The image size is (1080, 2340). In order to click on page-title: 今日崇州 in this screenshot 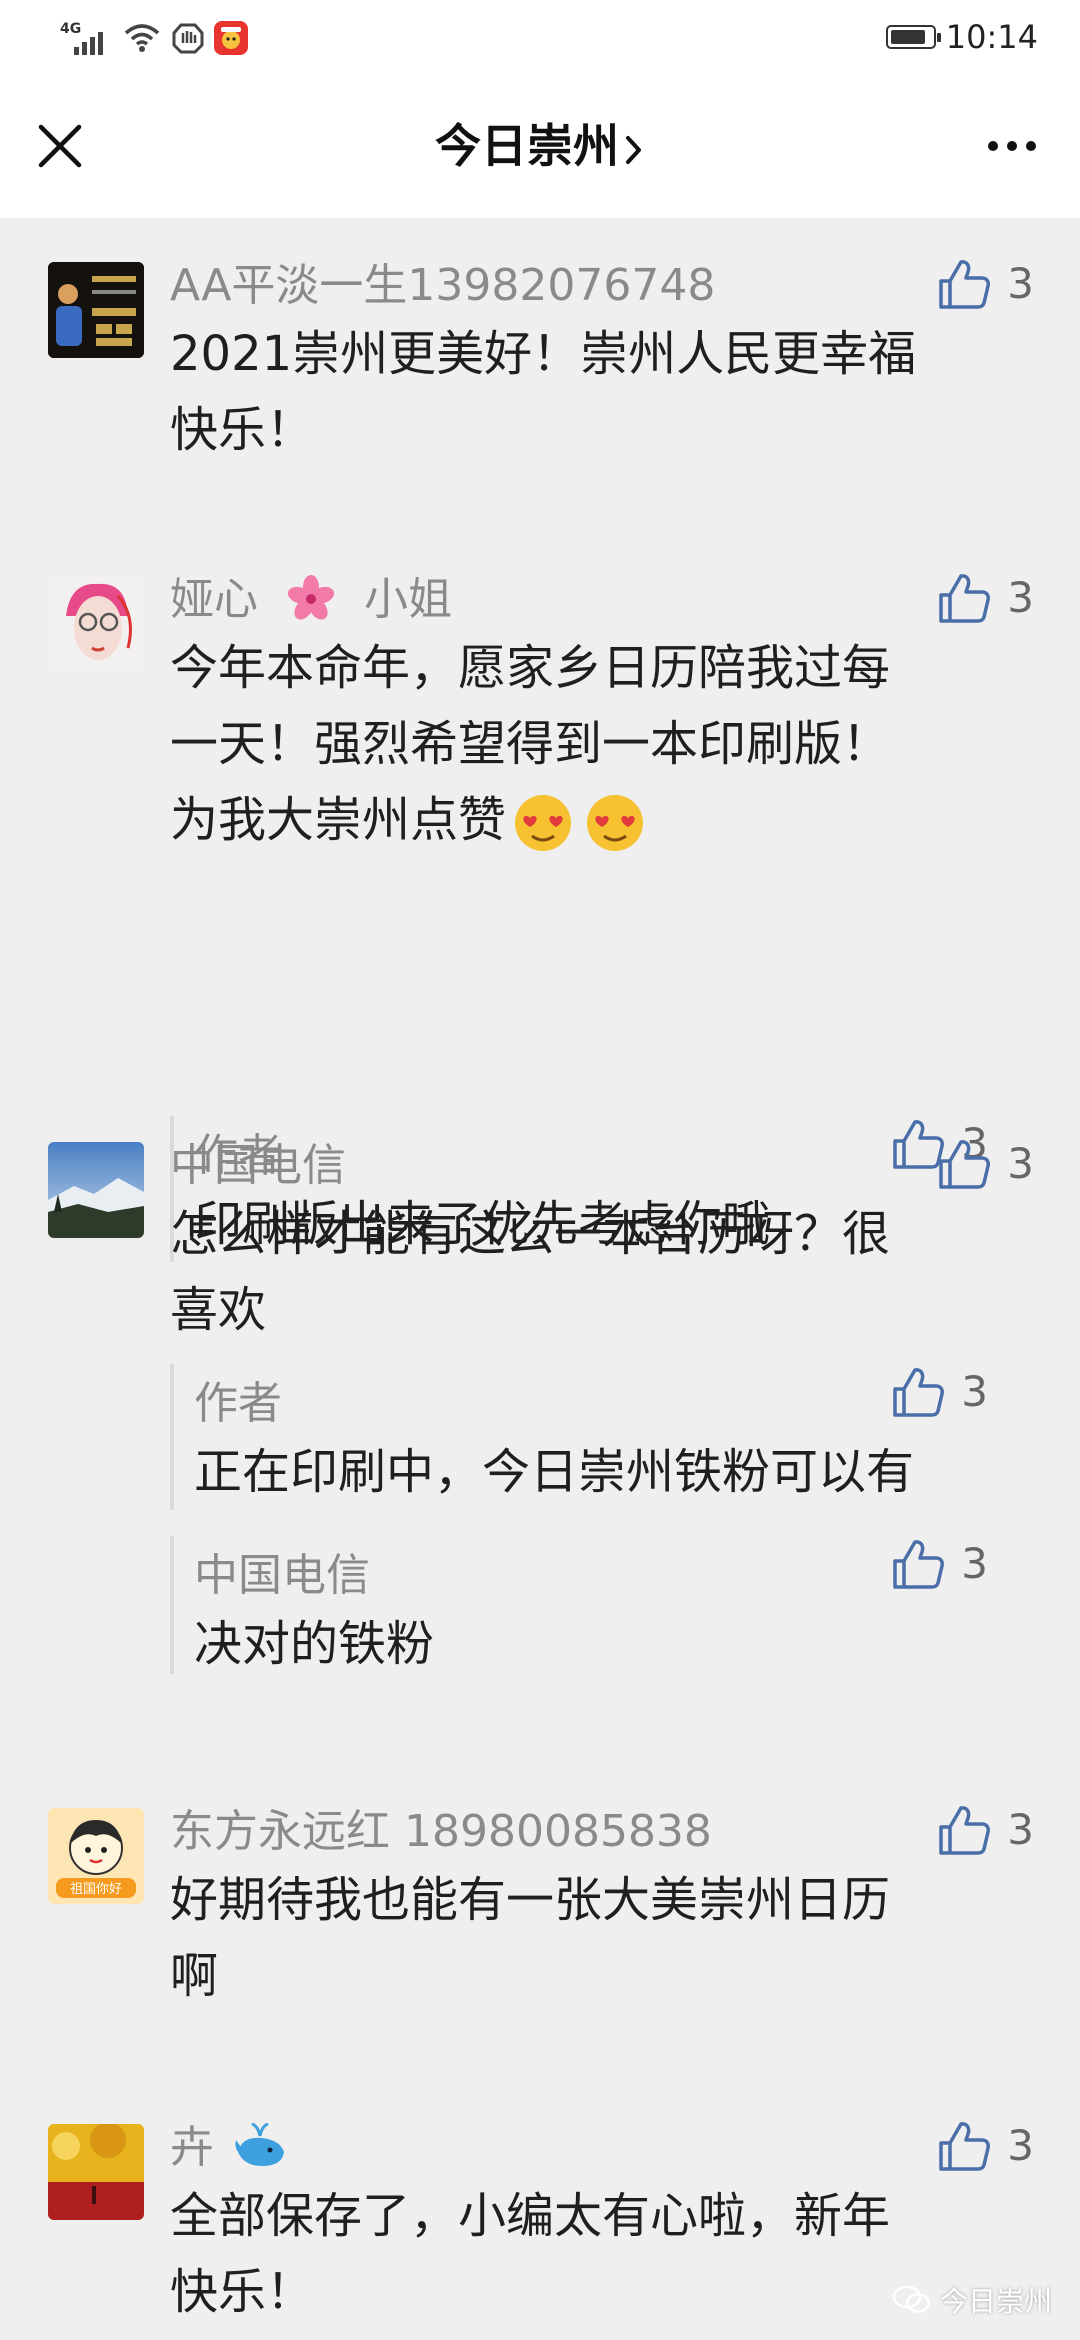, I will do `click(527, 146)`.